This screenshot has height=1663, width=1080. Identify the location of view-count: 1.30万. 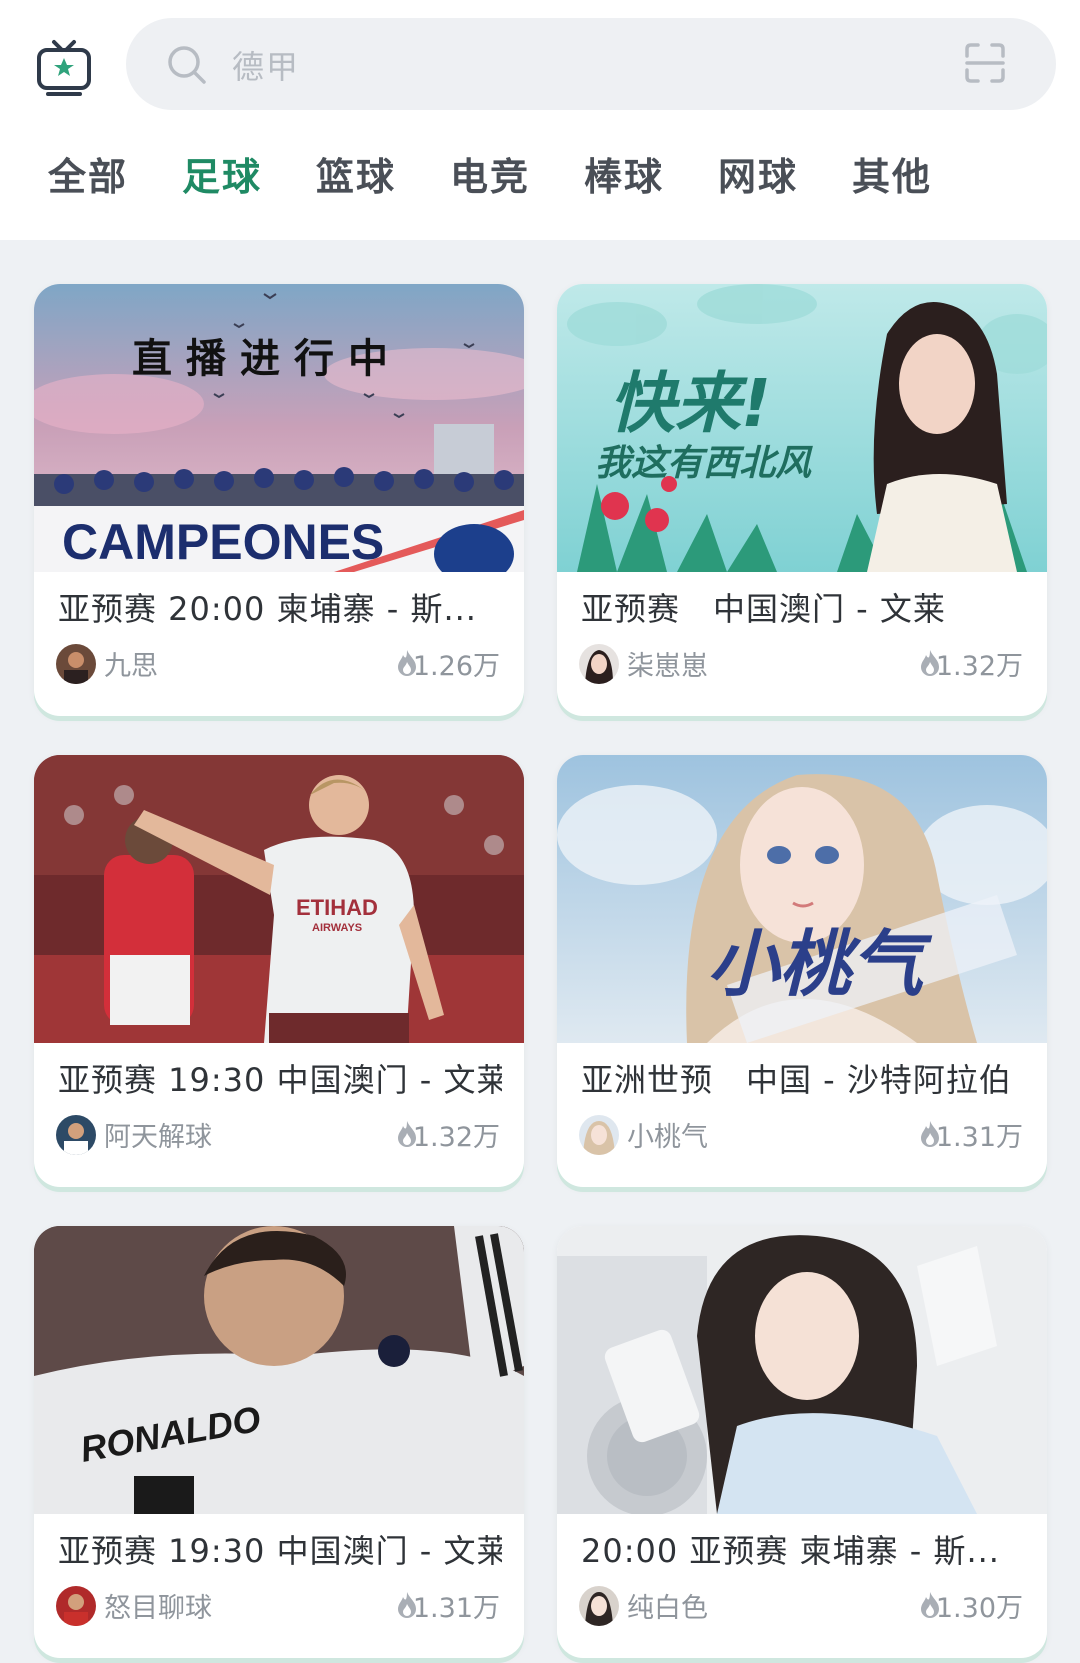
(979, 1608).